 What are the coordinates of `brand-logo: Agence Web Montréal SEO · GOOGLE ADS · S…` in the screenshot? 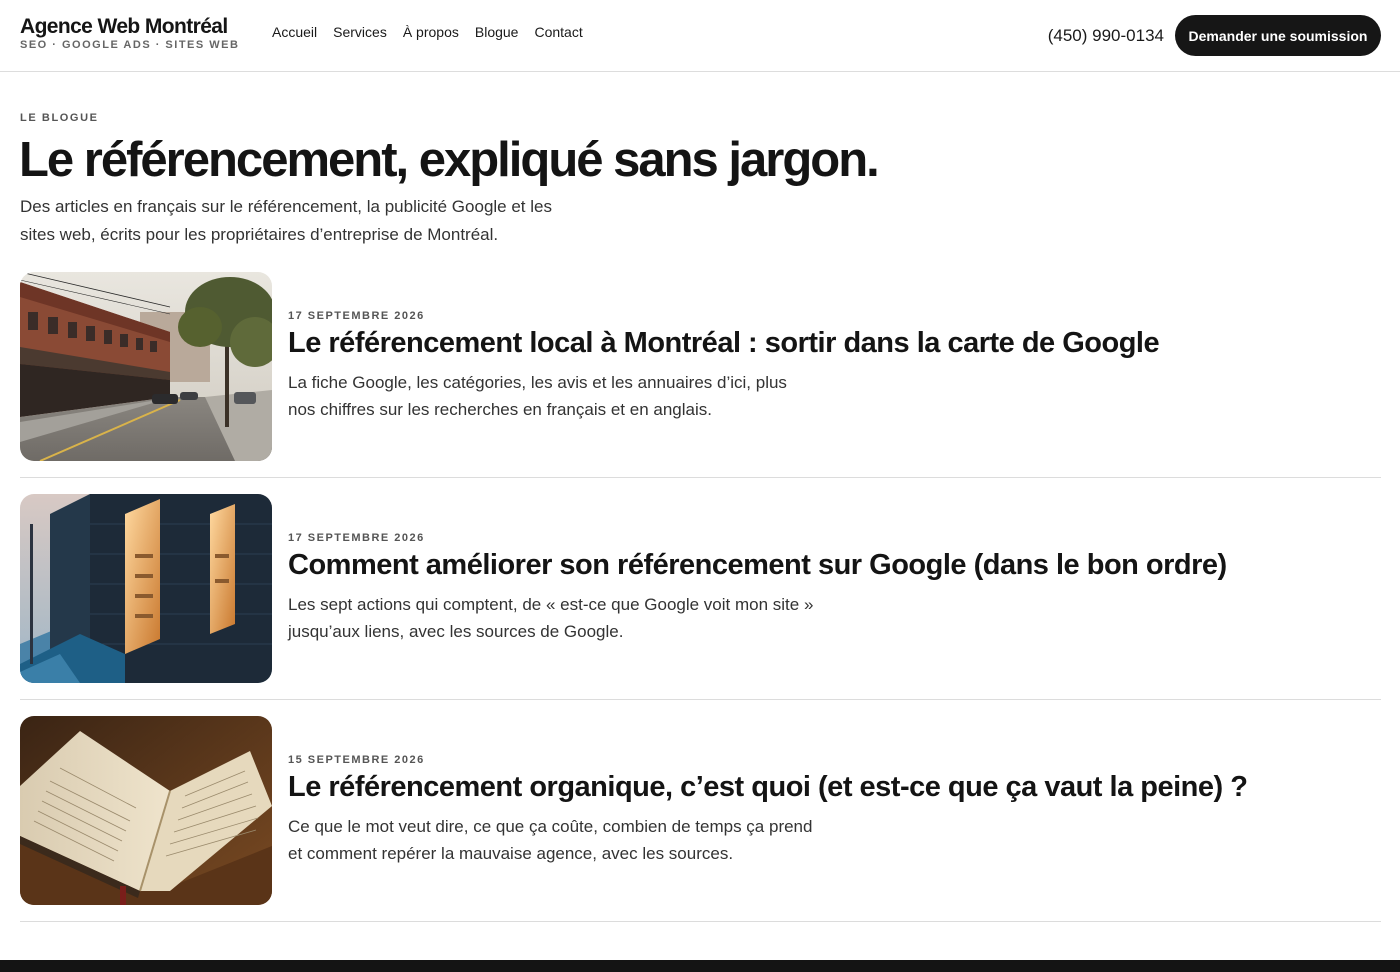 It's located at (129, 33).